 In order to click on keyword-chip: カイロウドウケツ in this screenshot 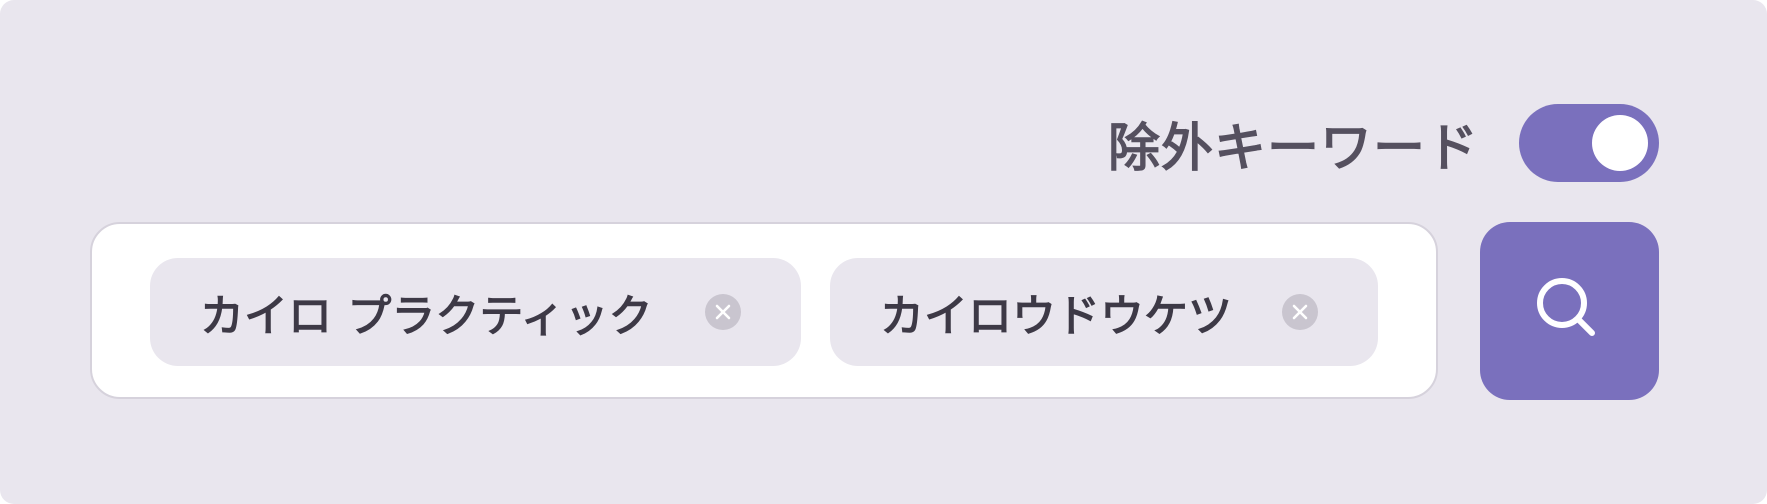, I will do `click(1104, 312)`.